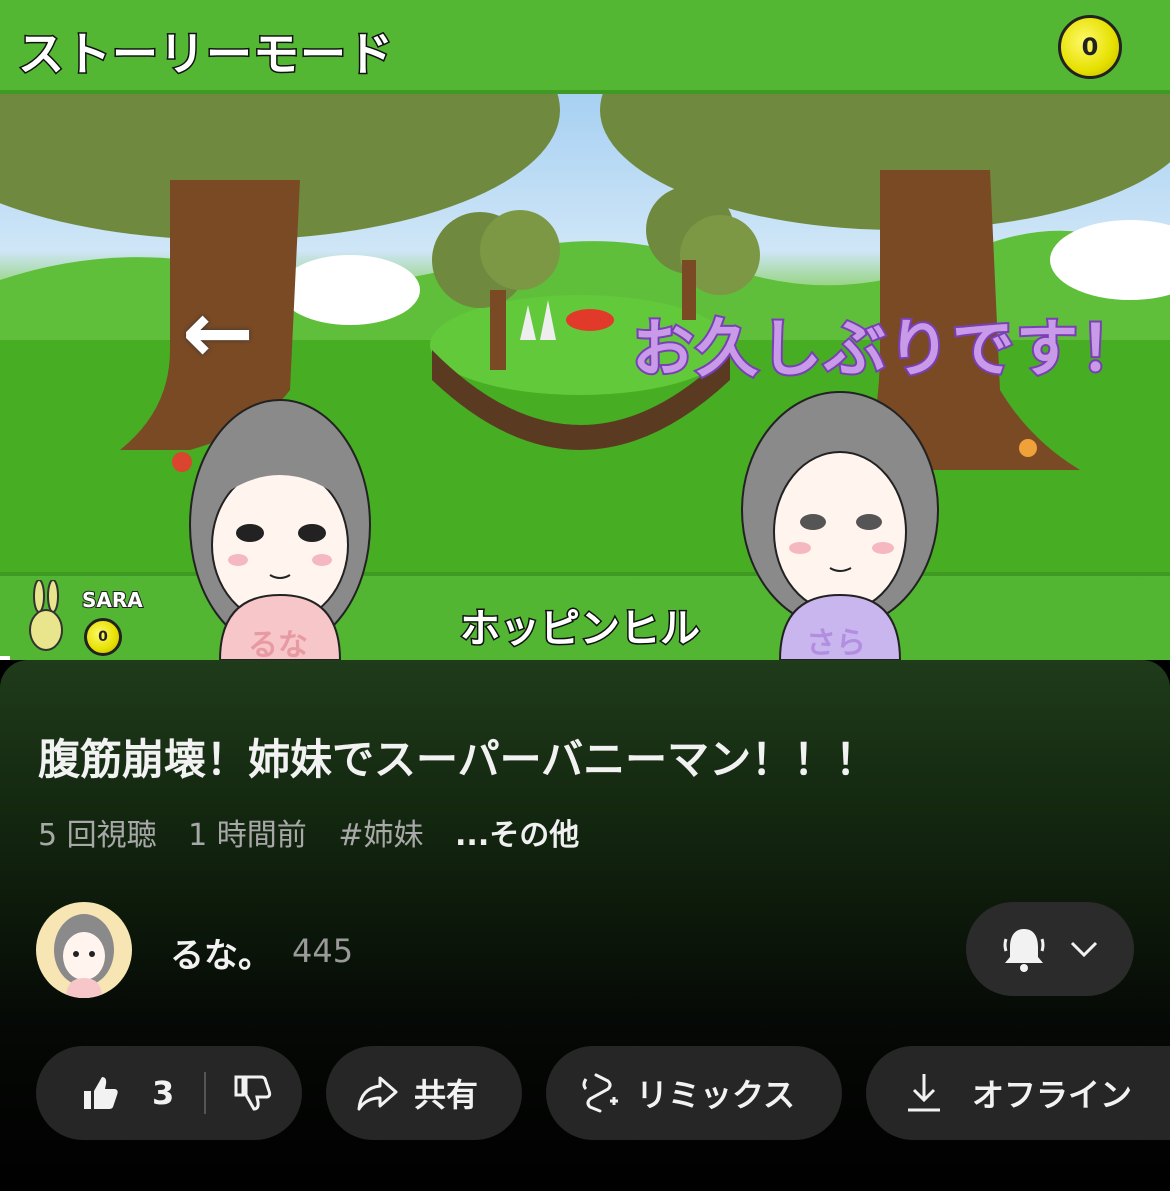 This screenshot has height=1191, width=1170. Describe the element at coordinates (205, 1093) in the screenshot. I see `like-divider` at that location.